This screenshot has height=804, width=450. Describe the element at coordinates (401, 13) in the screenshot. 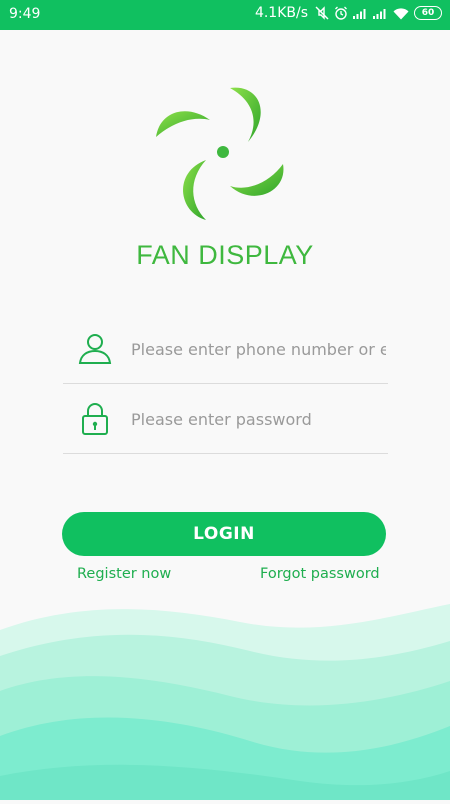

I see `wifi-icon` at that location.